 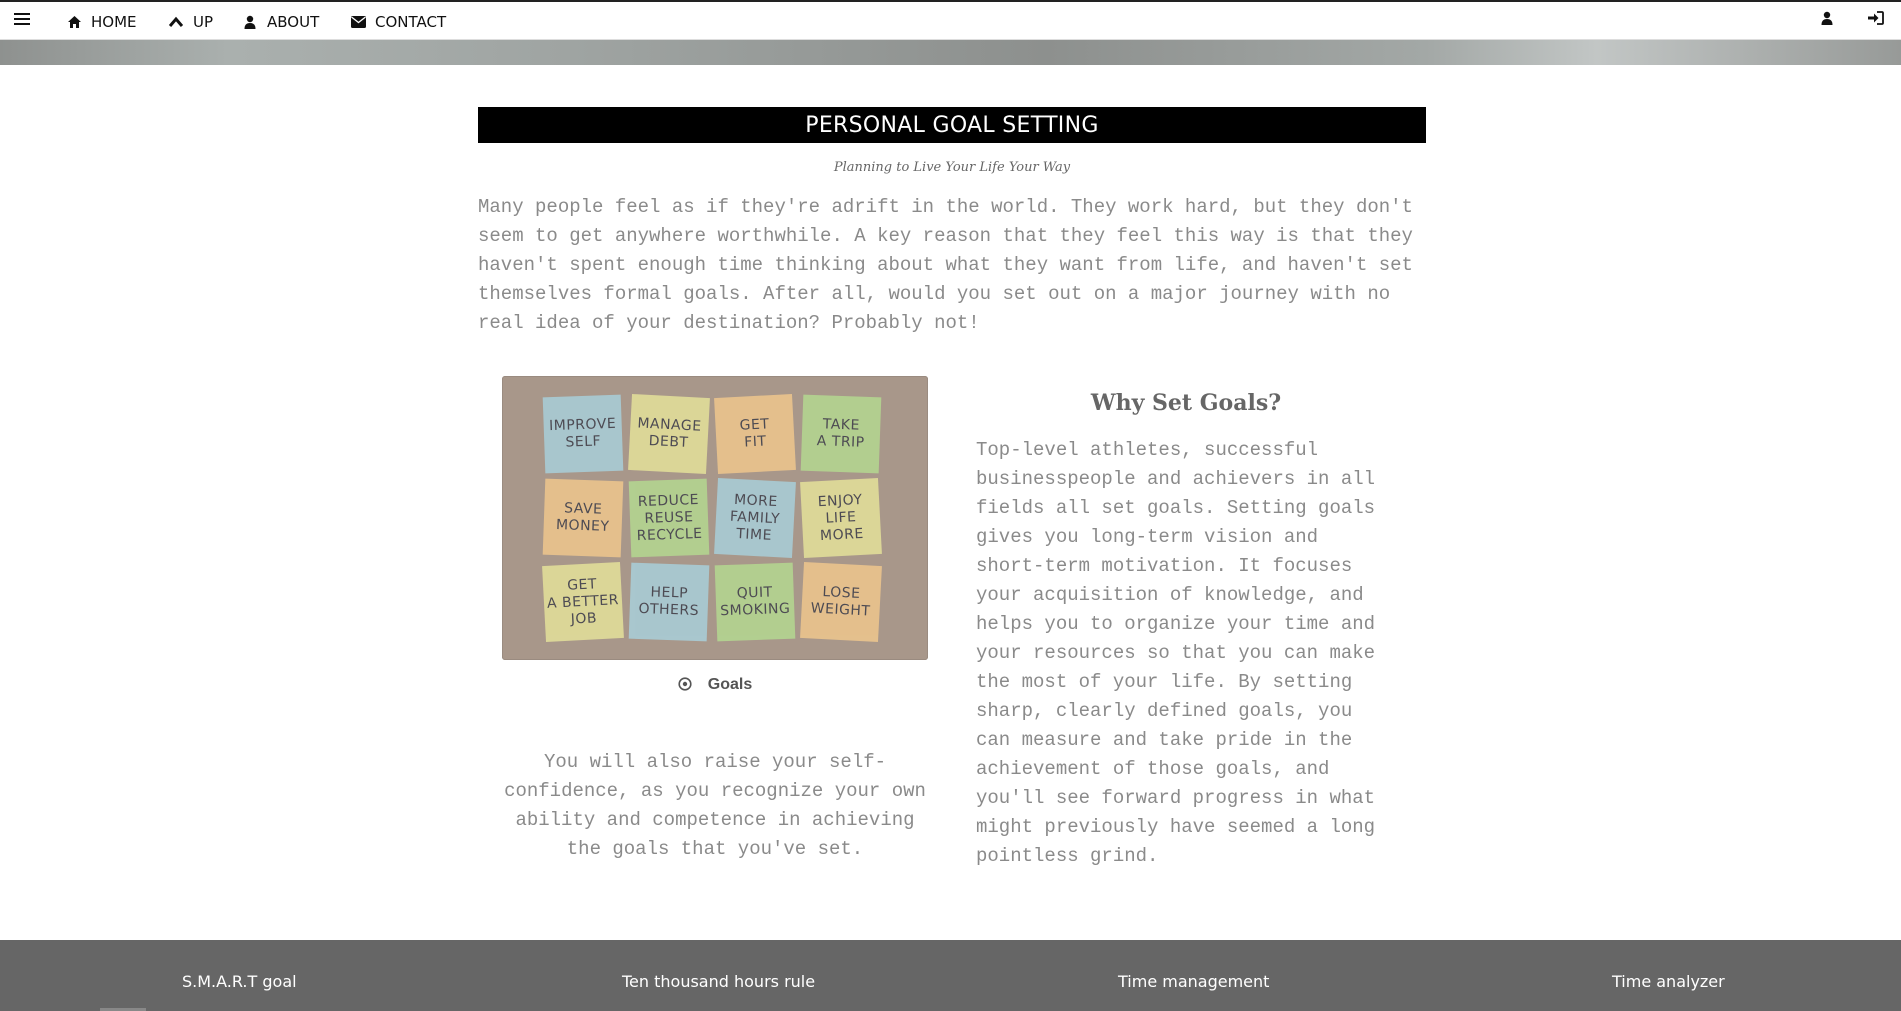 I want to click on sticky-note: IMPROVE SELF, so click(x=583, y=434).